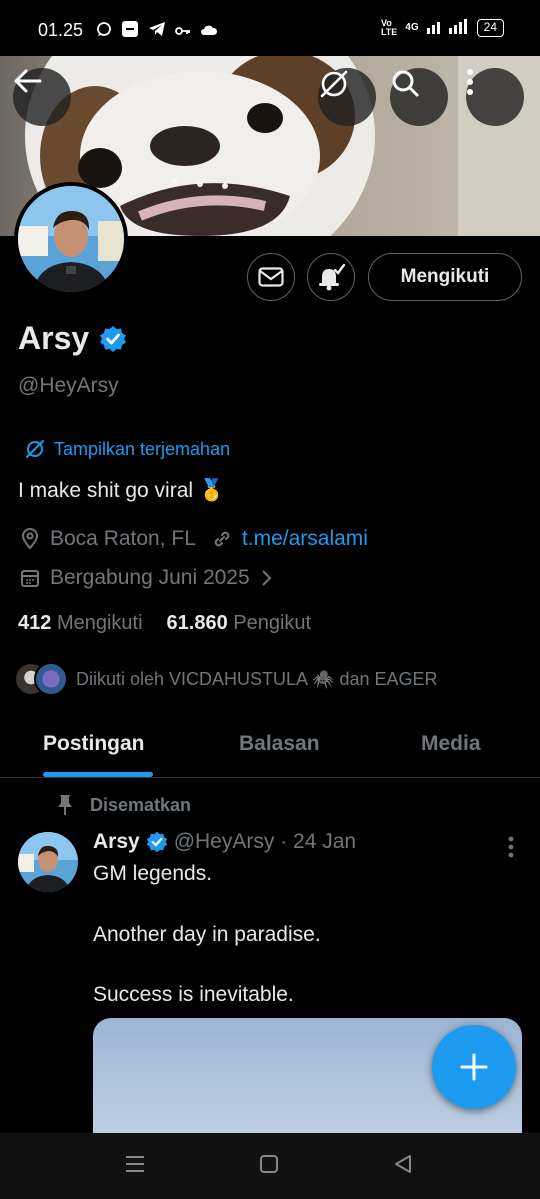 This screenshot has width=540, height=1199. Describe the element at coordinates (68, 385) in the screenshot. I see `profile-handle: @HeyArsy` at that location.